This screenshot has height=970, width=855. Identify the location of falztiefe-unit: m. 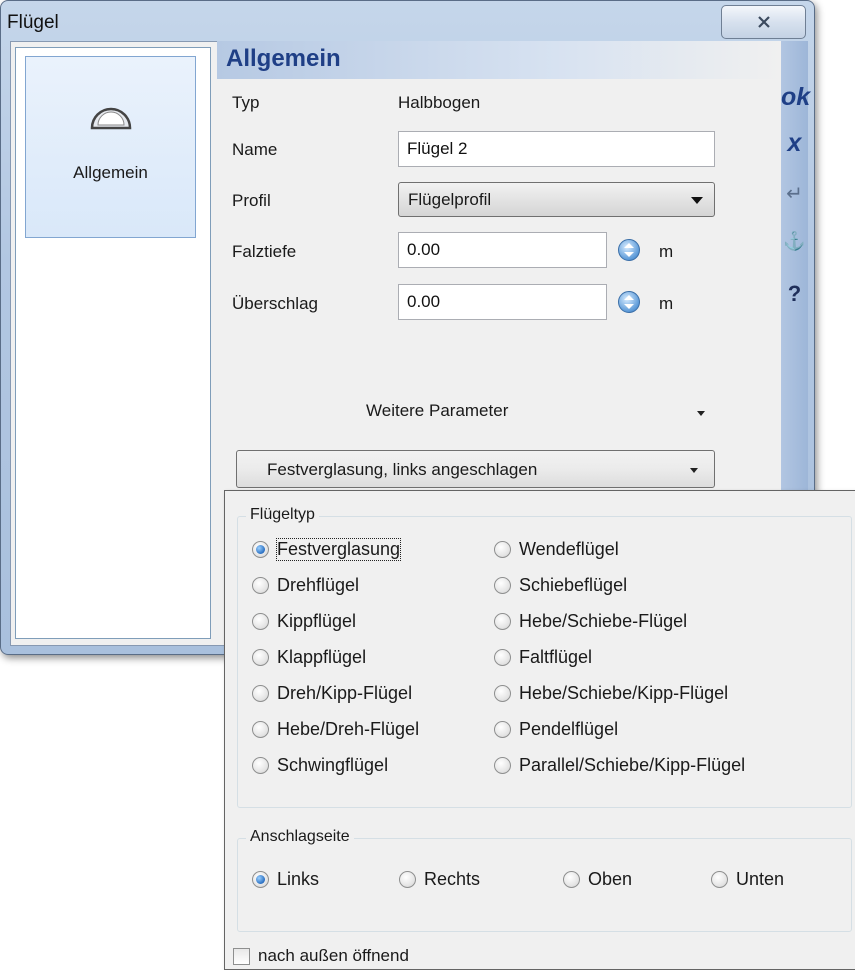
(666, 251).